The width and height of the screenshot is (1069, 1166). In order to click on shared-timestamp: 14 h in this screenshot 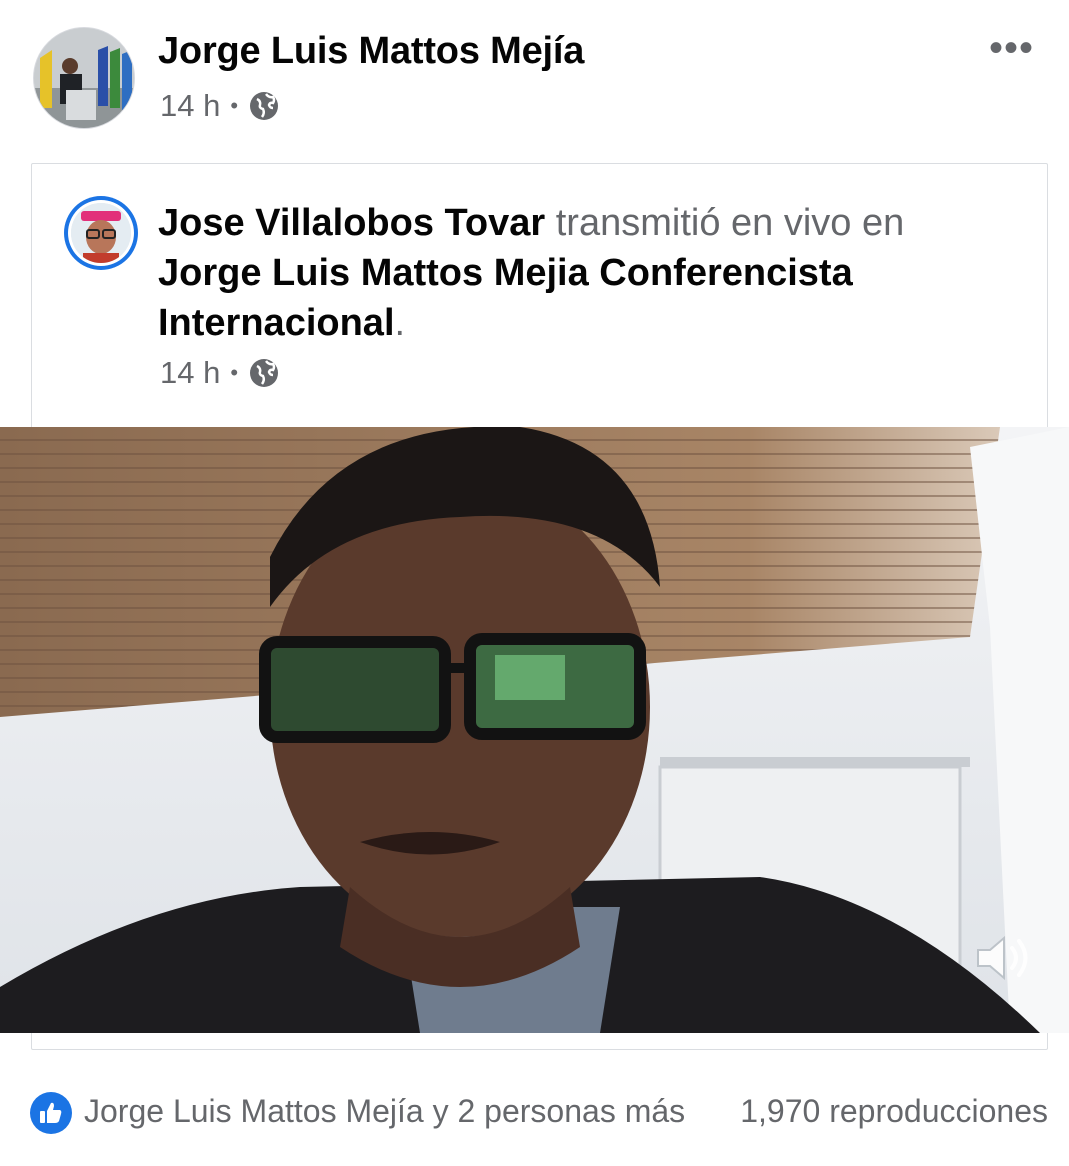, I will do `click(190, 373)`.